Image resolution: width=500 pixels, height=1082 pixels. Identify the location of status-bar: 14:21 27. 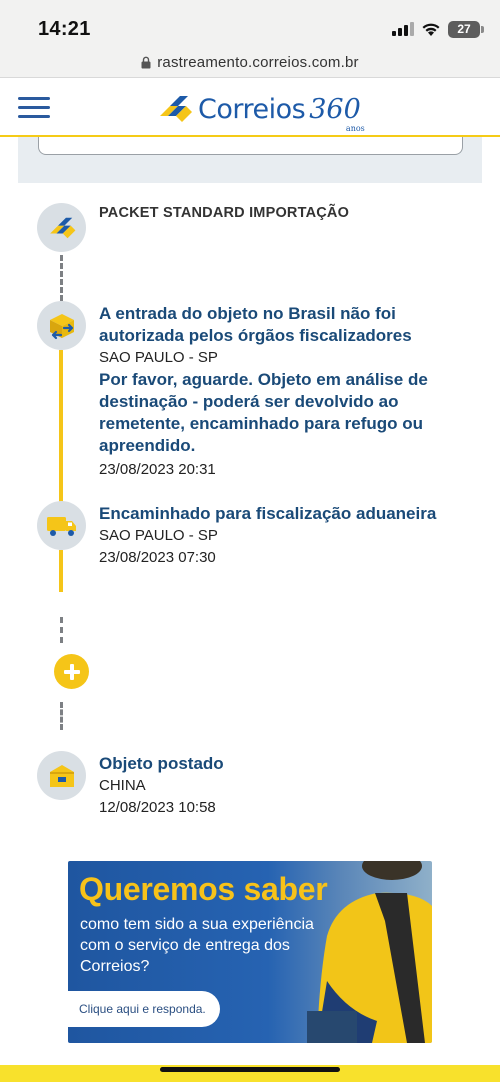
(250, 24).